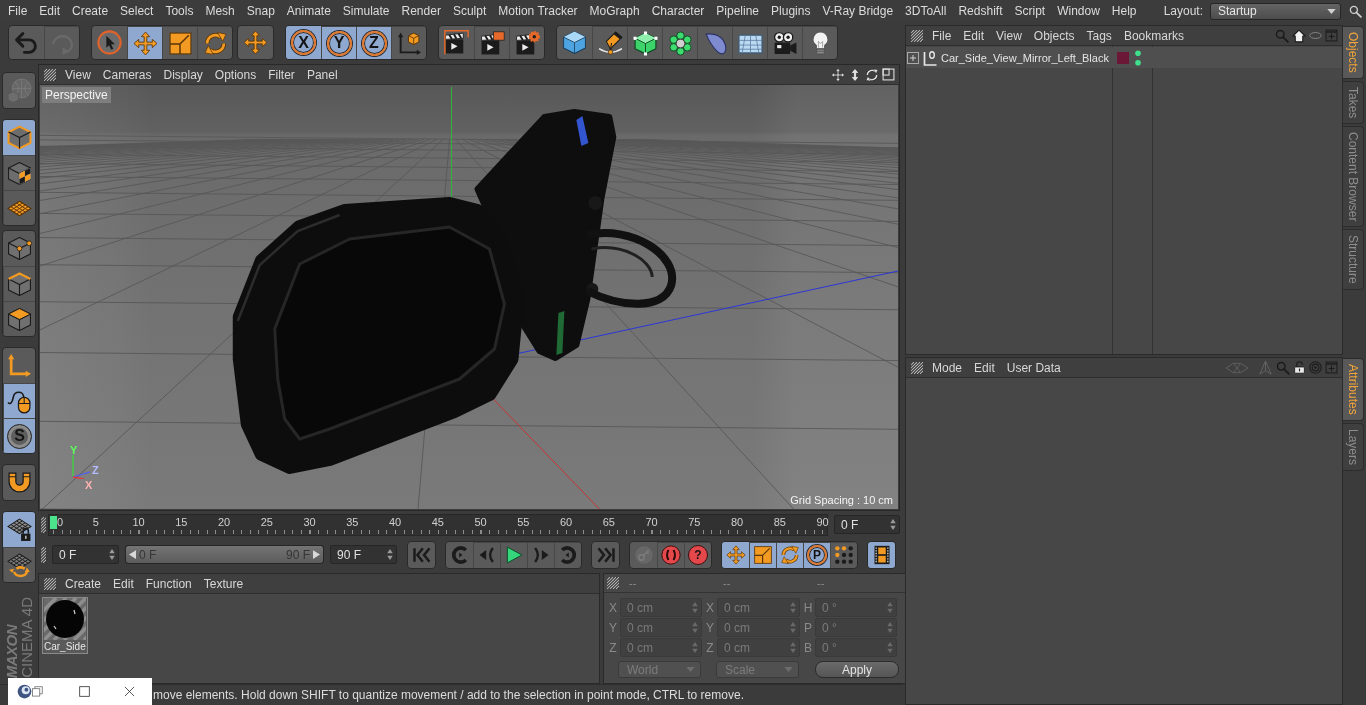 The width and height of the screenshot is (1366, 705). Describe the element at coordinates (19, 400) in the screenshot. I see `tweak-mode-button` at that location.